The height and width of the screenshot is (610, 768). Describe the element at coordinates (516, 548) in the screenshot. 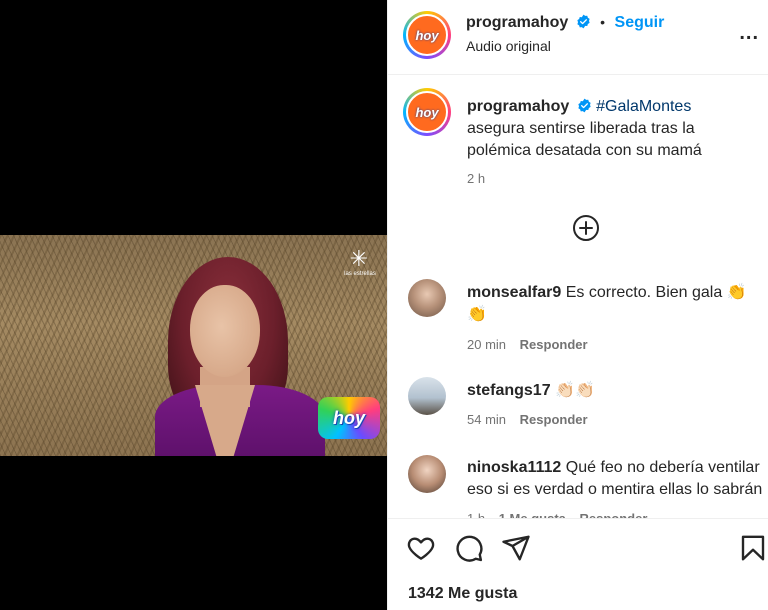

I see `share-paper-plane-icon` at that location.